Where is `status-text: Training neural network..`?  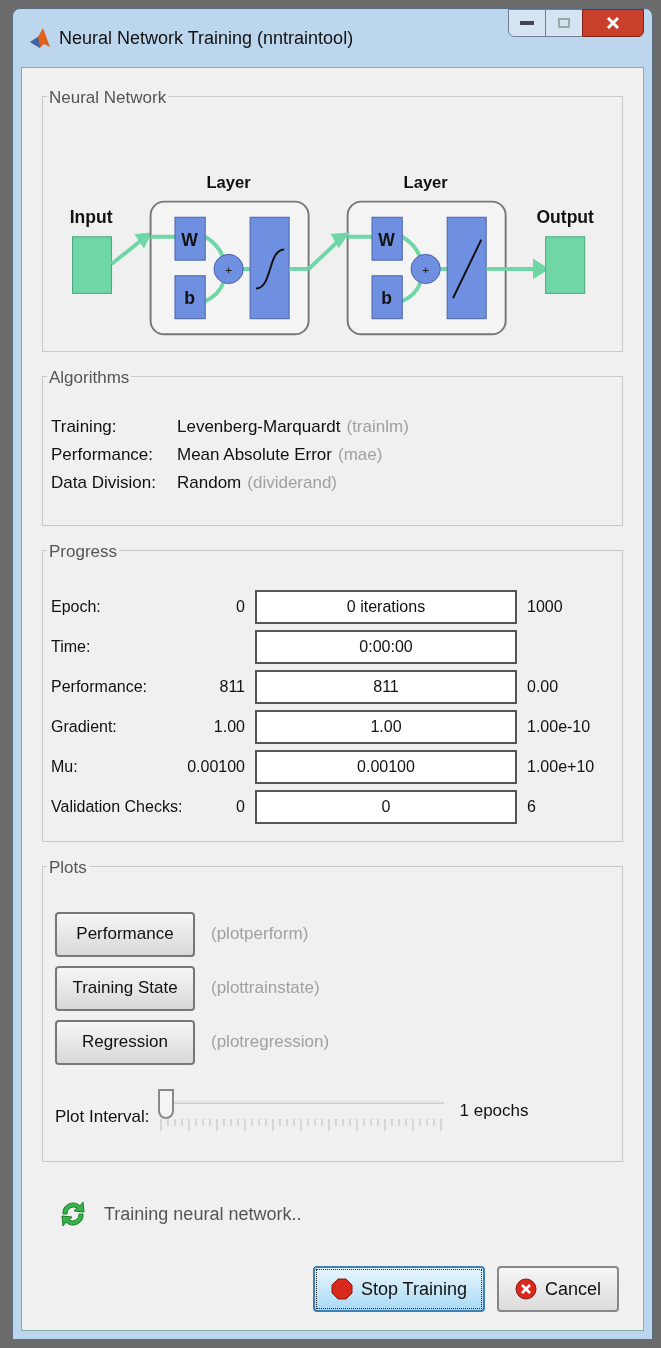 status-text: Training neural network.. is located at coordinates (203, 1214).